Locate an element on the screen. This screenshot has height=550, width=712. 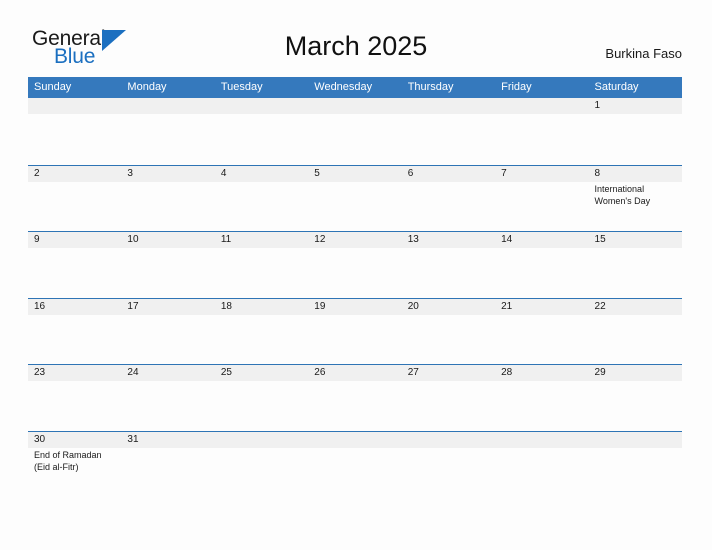
day-number: 2 is located at coordinates (37, 173).